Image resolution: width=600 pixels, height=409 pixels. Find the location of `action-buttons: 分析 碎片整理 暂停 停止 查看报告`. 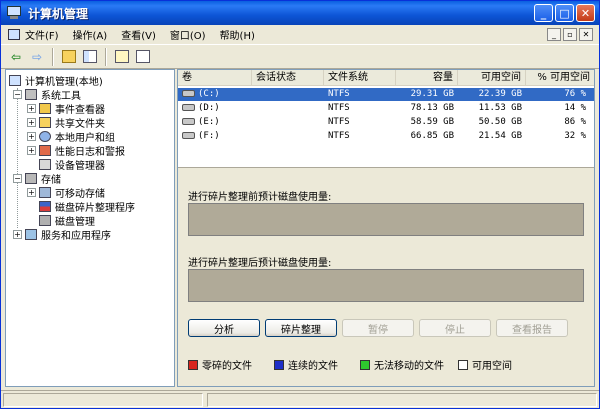

action-buttons: 分析 碎片整理 暂停 停止 查看报告 is located at coordinates (388, 328).